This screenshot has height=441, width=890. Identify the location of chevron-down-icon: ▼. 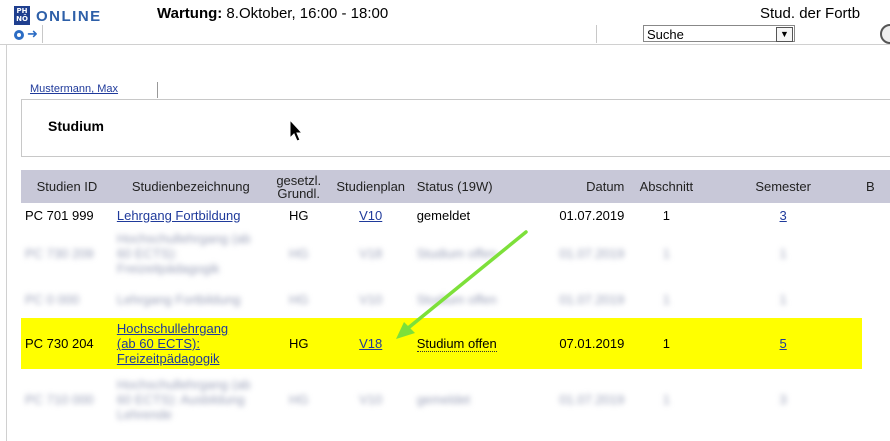
(784, 34).